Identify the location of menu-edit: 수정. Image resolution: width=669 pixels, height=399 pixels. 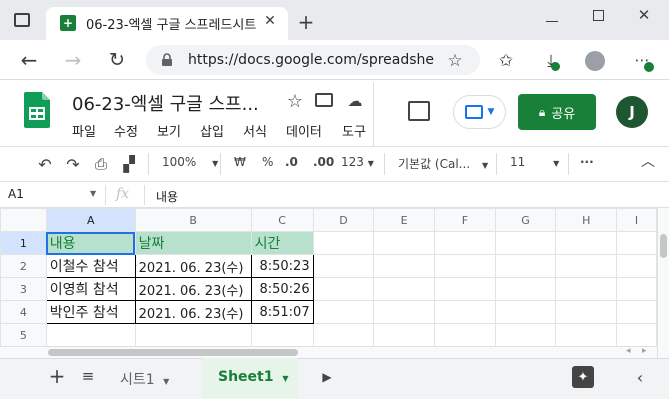
(126, 130).